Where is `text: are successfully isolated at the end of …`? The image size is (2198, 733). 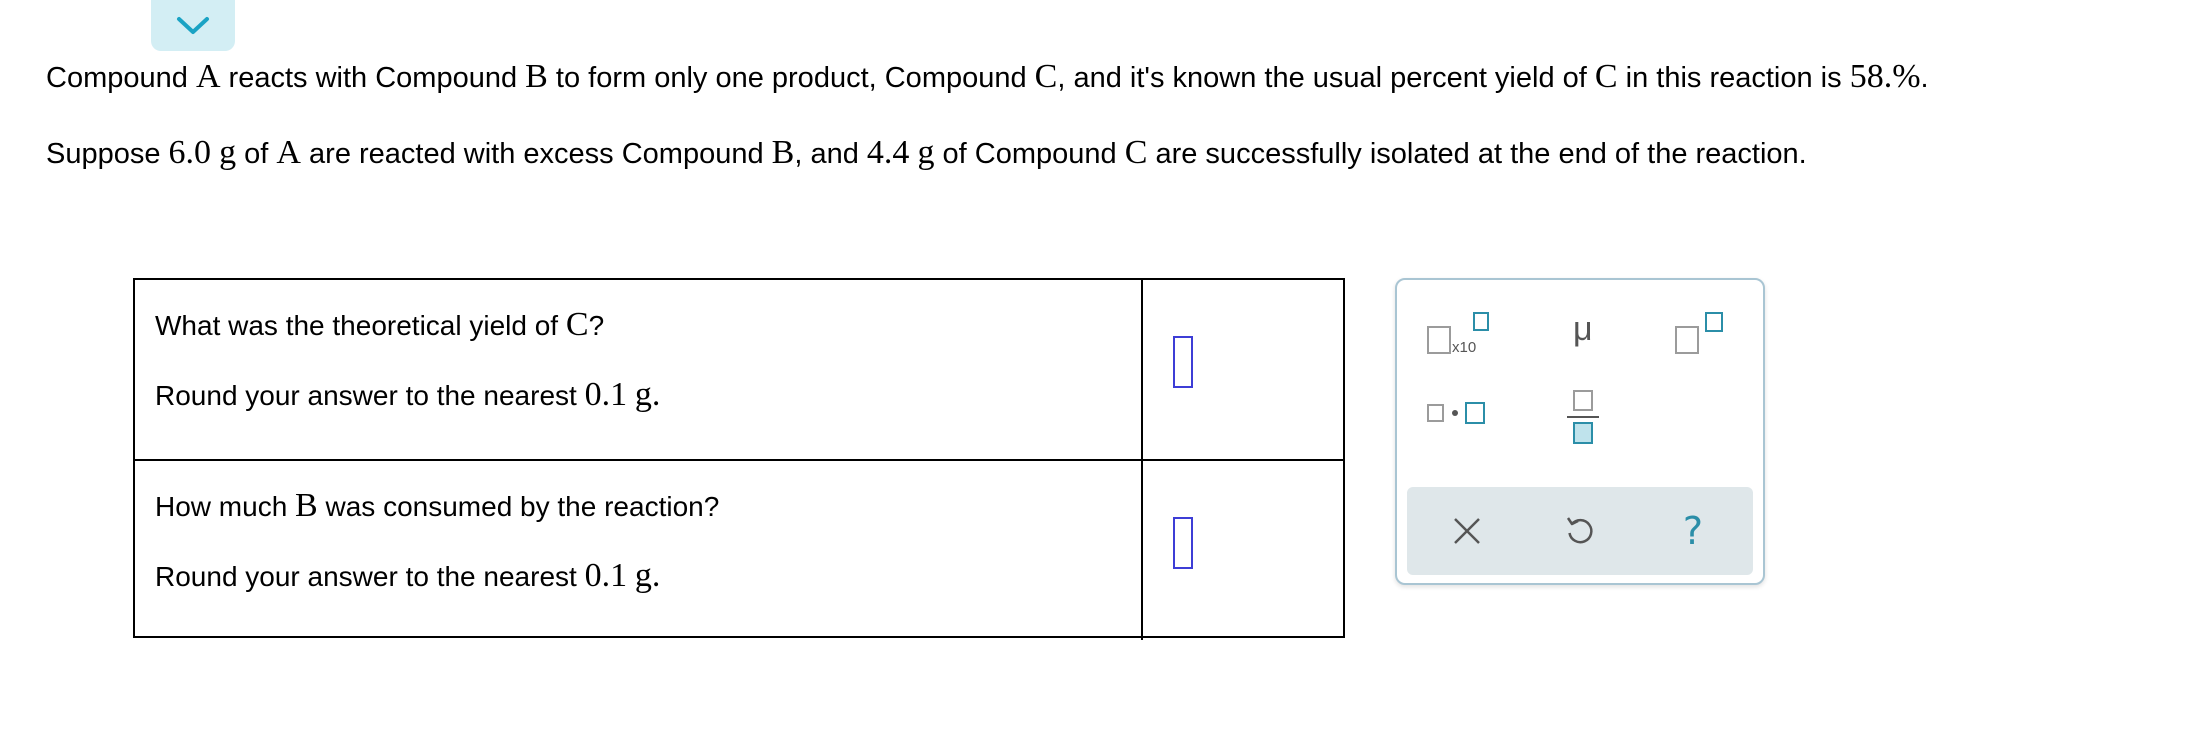 text: are successfully isolated at the end of … is located at coordinates (1477, 154).